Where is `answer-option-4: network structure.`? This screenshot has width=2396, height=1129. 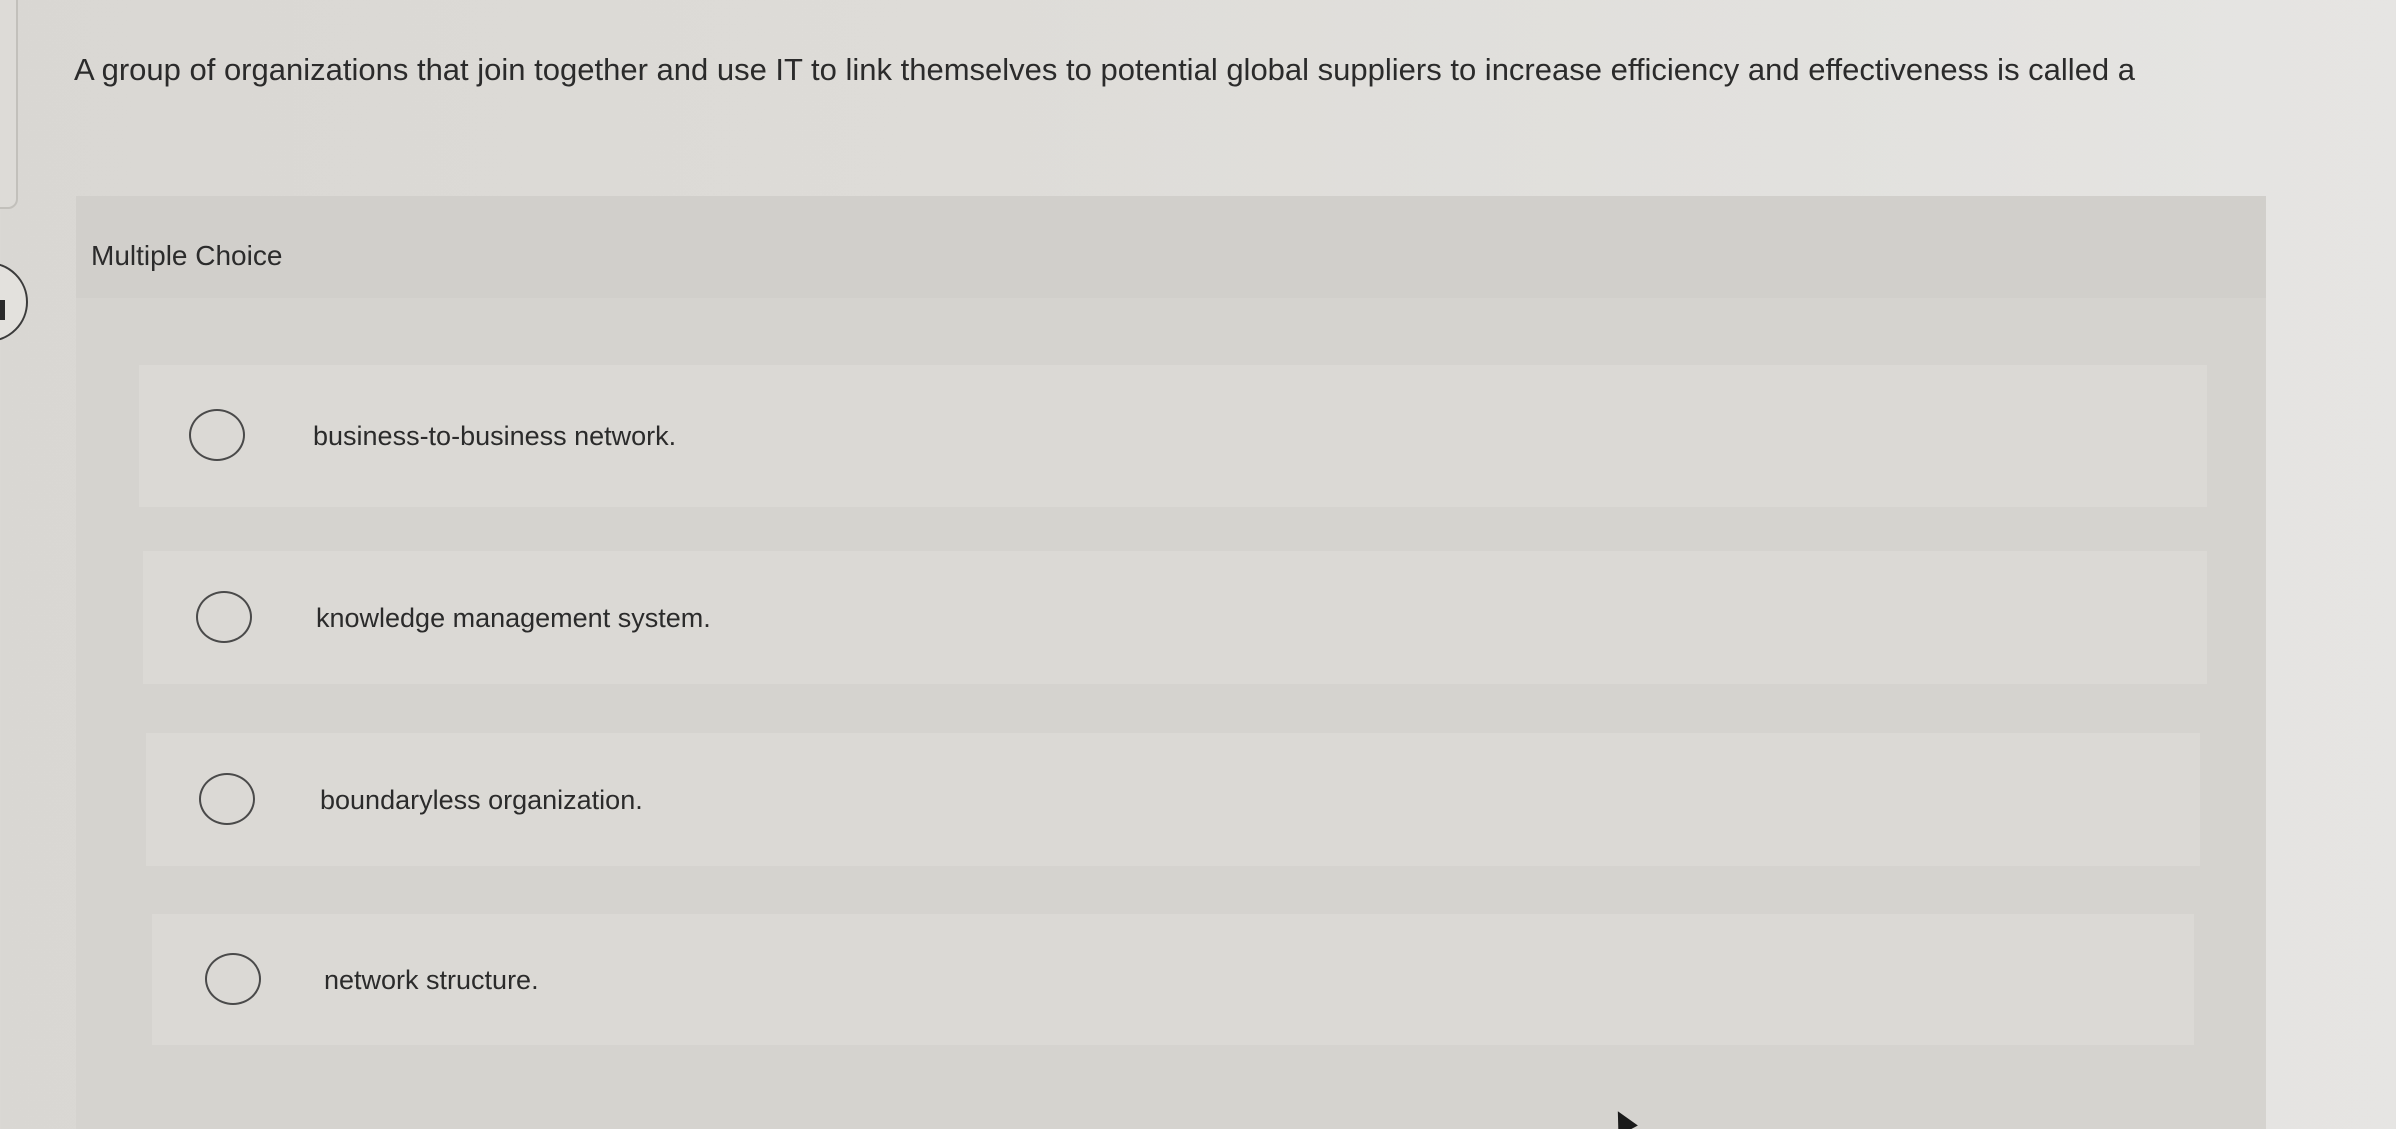 answer-option-4: network structure. is located at coordinates (1173, 979).